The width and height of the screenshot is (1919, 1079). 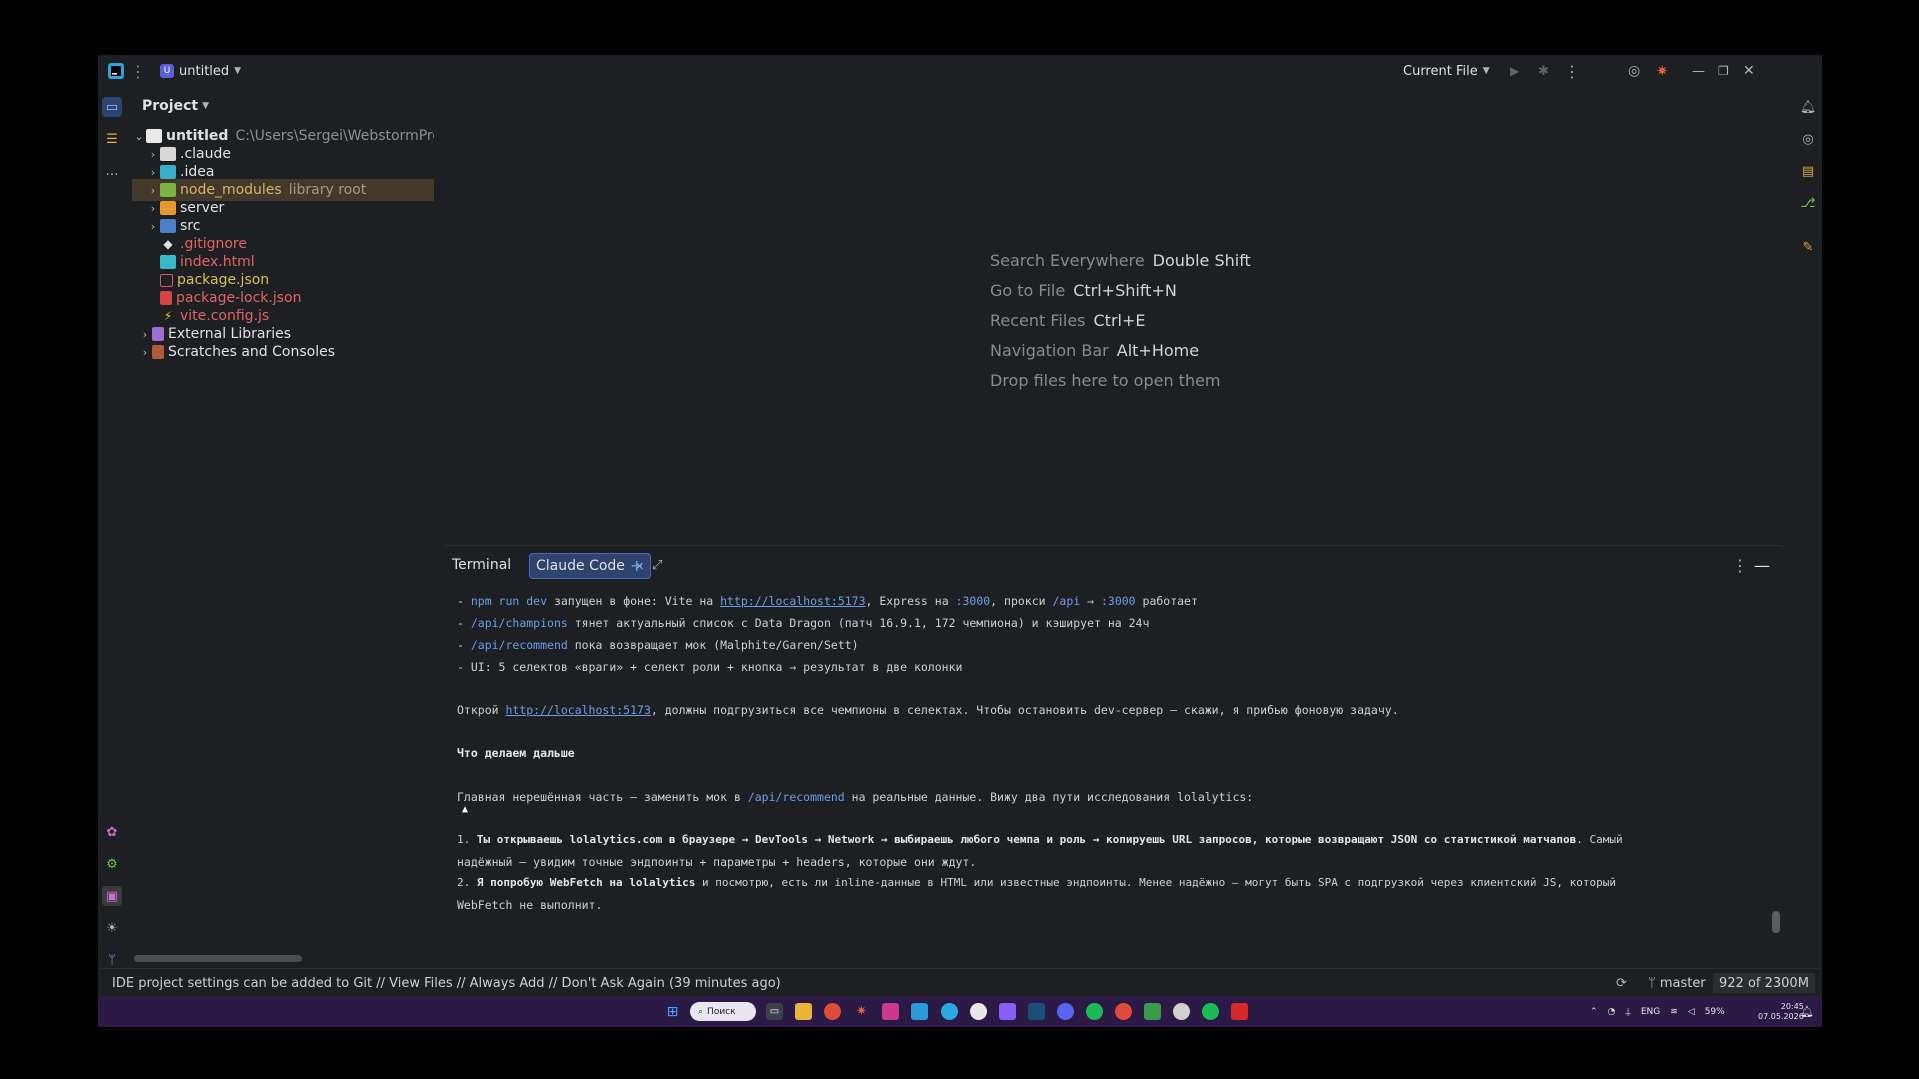 What do you see at coordinates (1650, 1012) in the screenshot?
I see `language-indicator: ENG` at bounding box center [1650, 1012].